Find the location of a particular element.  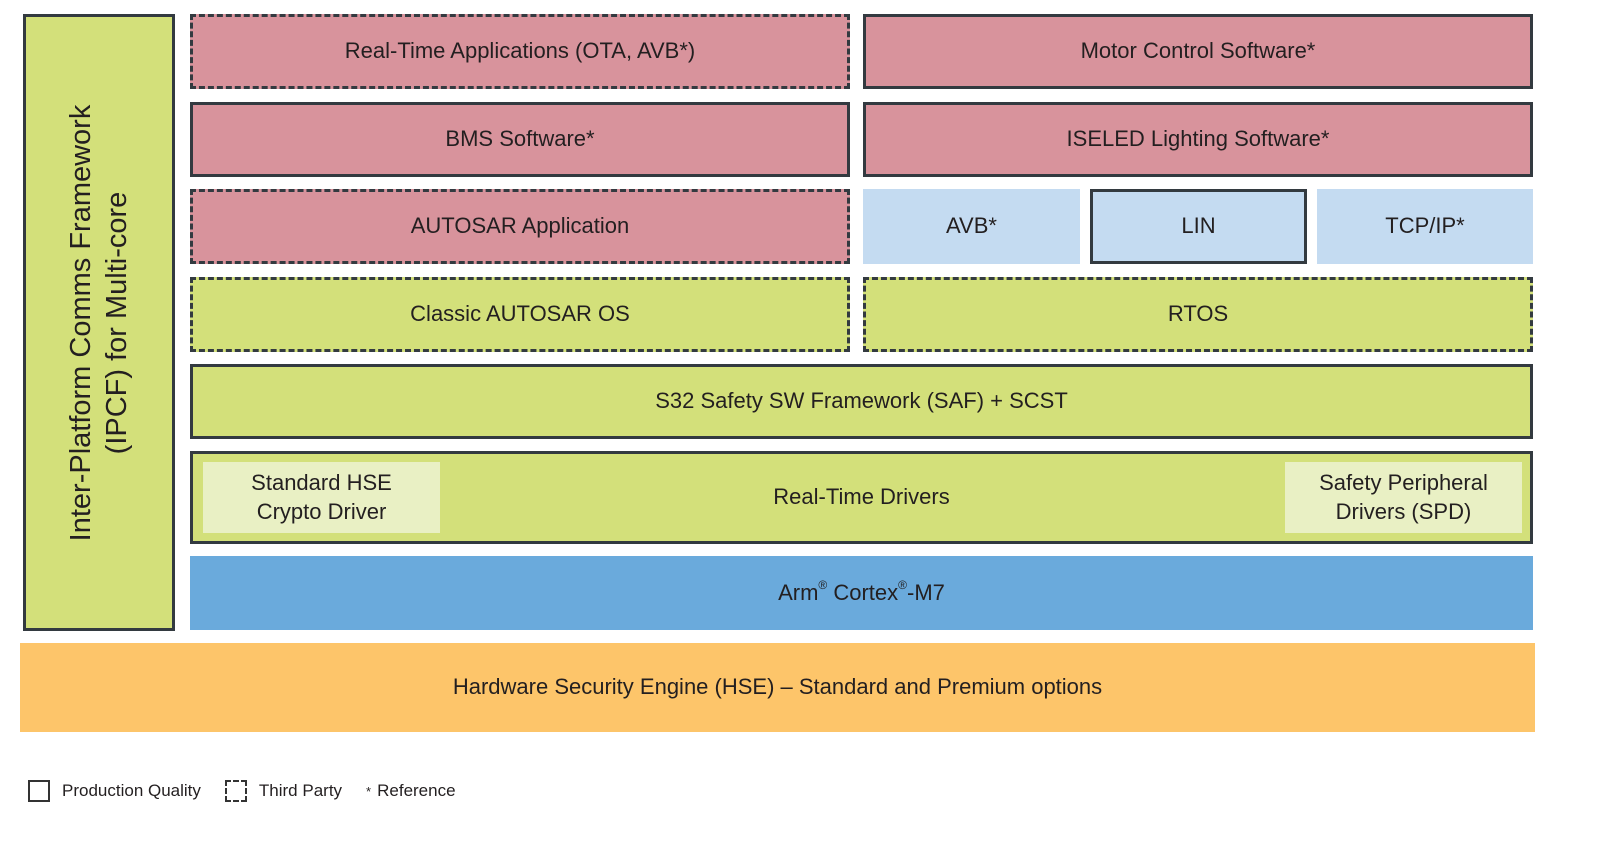

classic-autosar-os-block: Classic AUTOSAR OS is located at coordinates (520, 314).